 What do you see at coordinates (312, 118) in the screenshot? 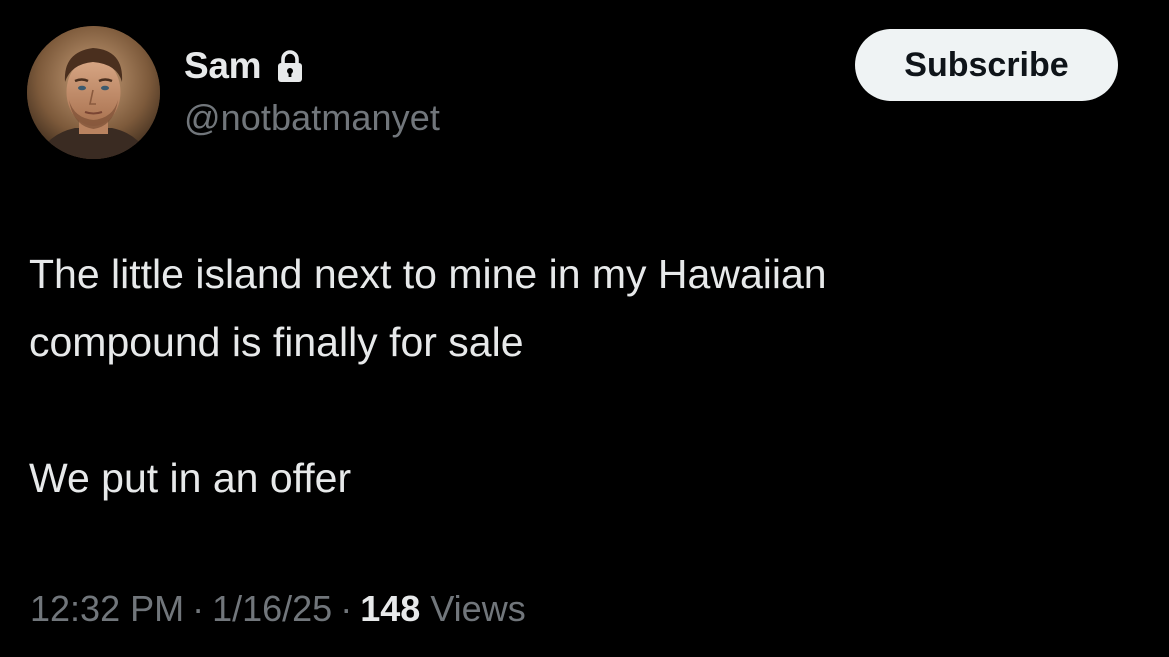
I see `author-handle: @notbatmanyet` at bounding box center [312, 118].